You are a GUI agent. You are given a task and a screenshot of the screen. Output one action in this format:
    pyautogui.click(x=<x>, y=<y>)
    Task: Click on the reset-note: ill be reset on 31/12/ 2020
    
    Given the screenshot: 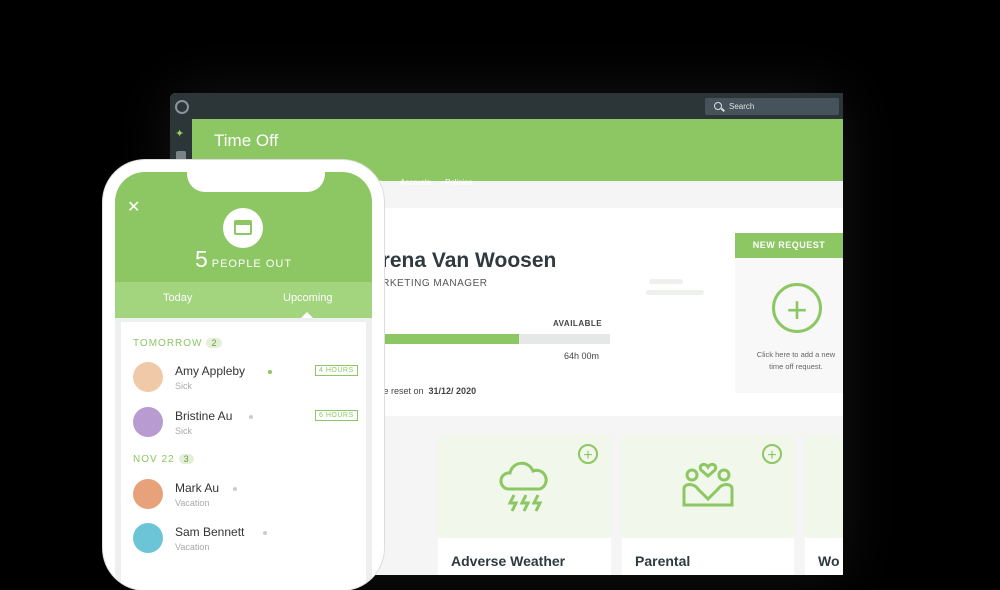 What is the action you would take?
    pyautogui.click(x=423, y=391)
    